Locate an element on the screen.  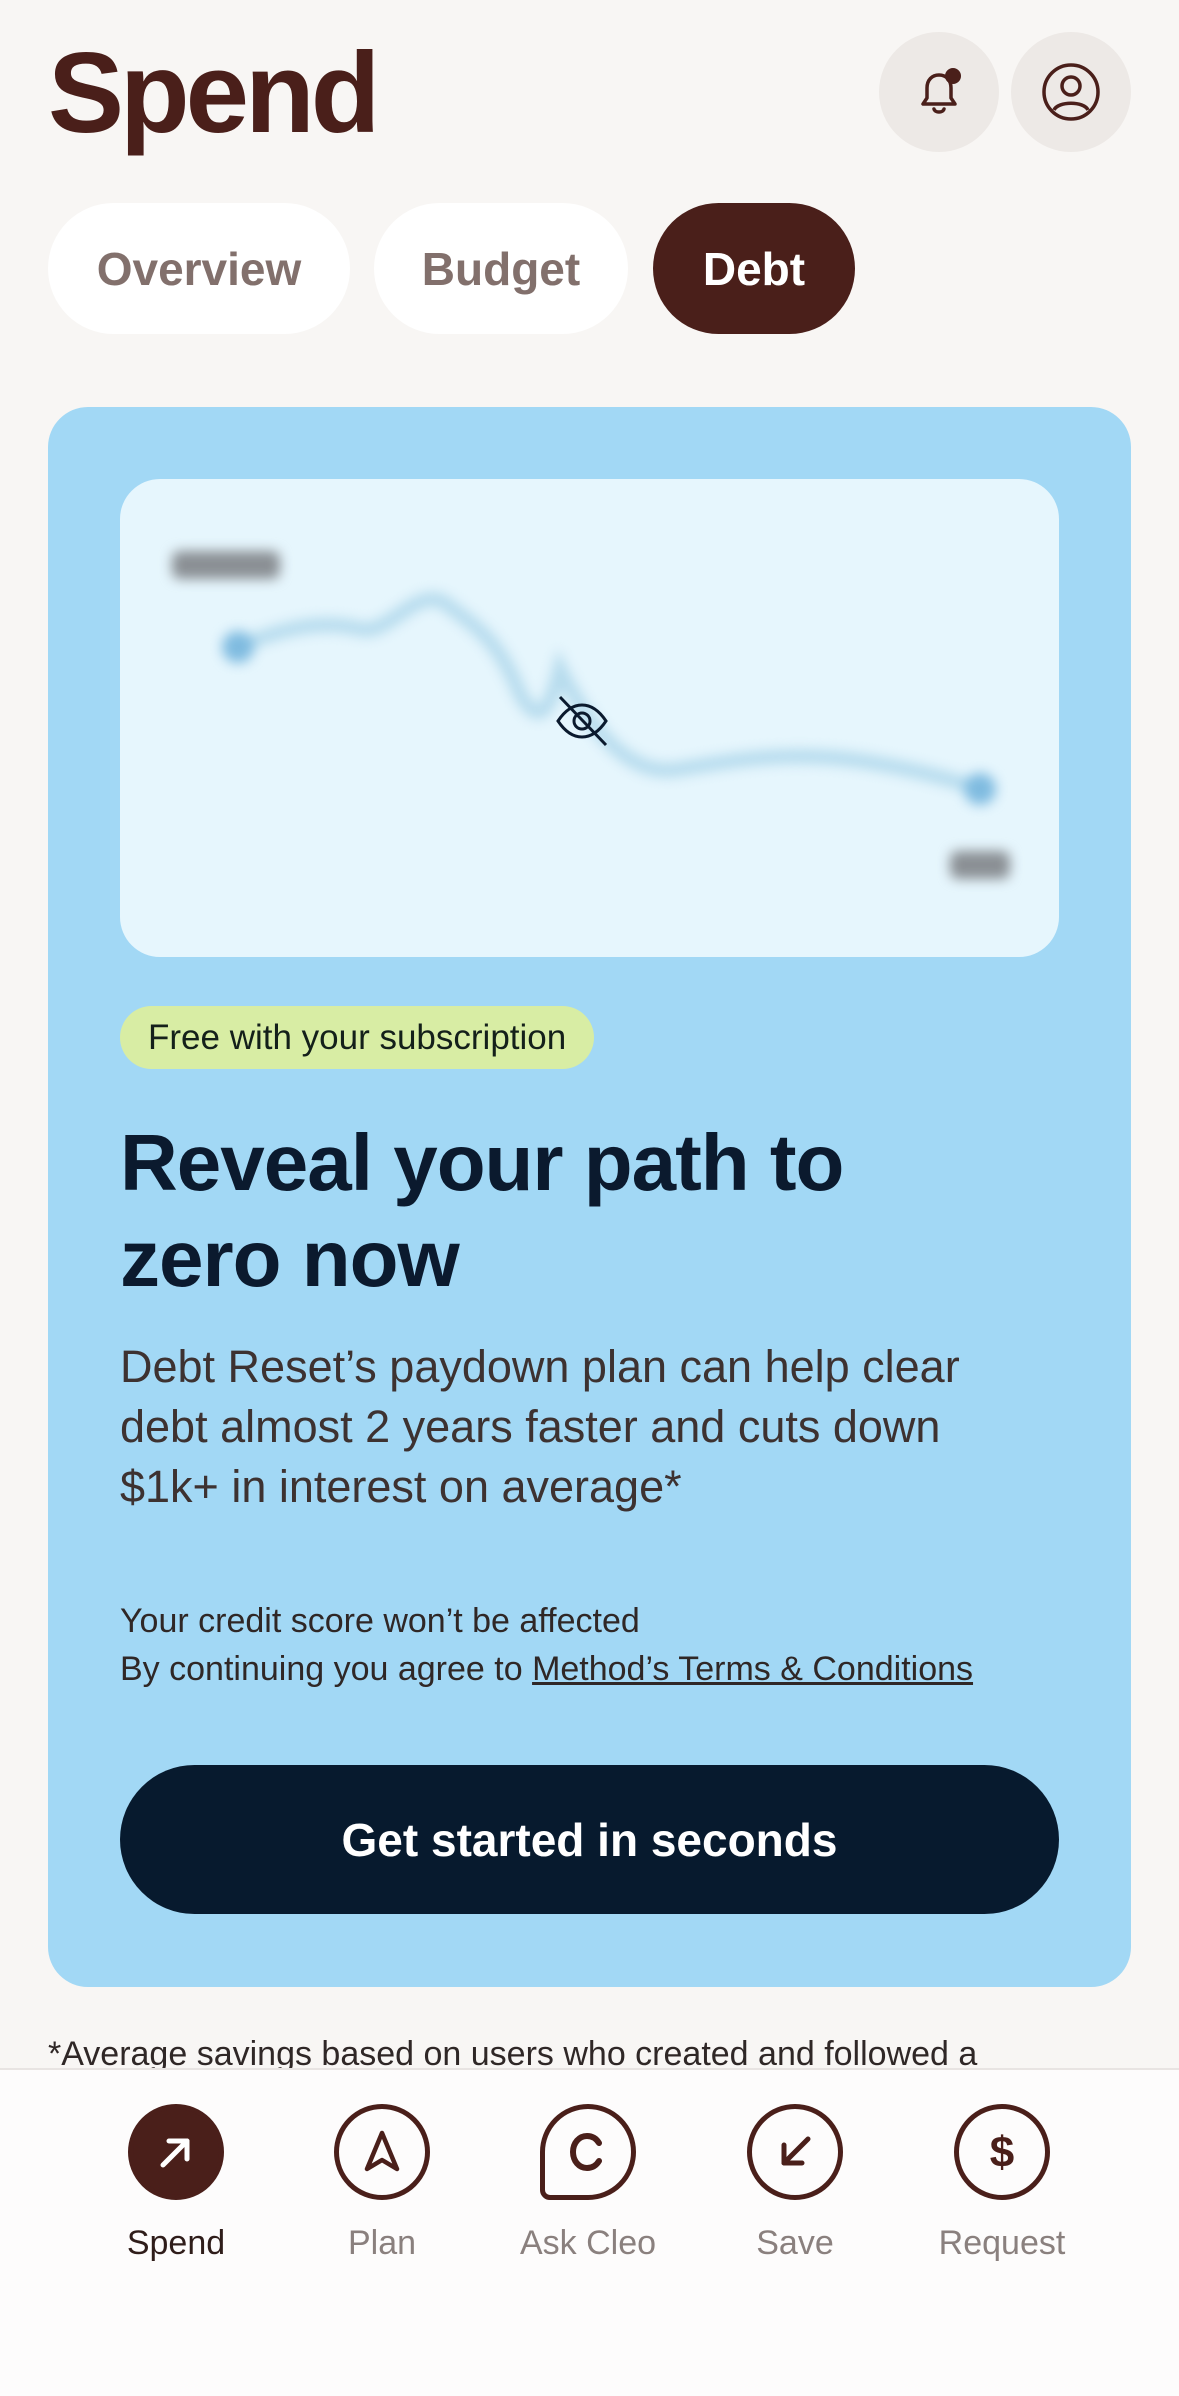
terms-prefix: By continuing you agree to is located at coordinates (326, 1669).